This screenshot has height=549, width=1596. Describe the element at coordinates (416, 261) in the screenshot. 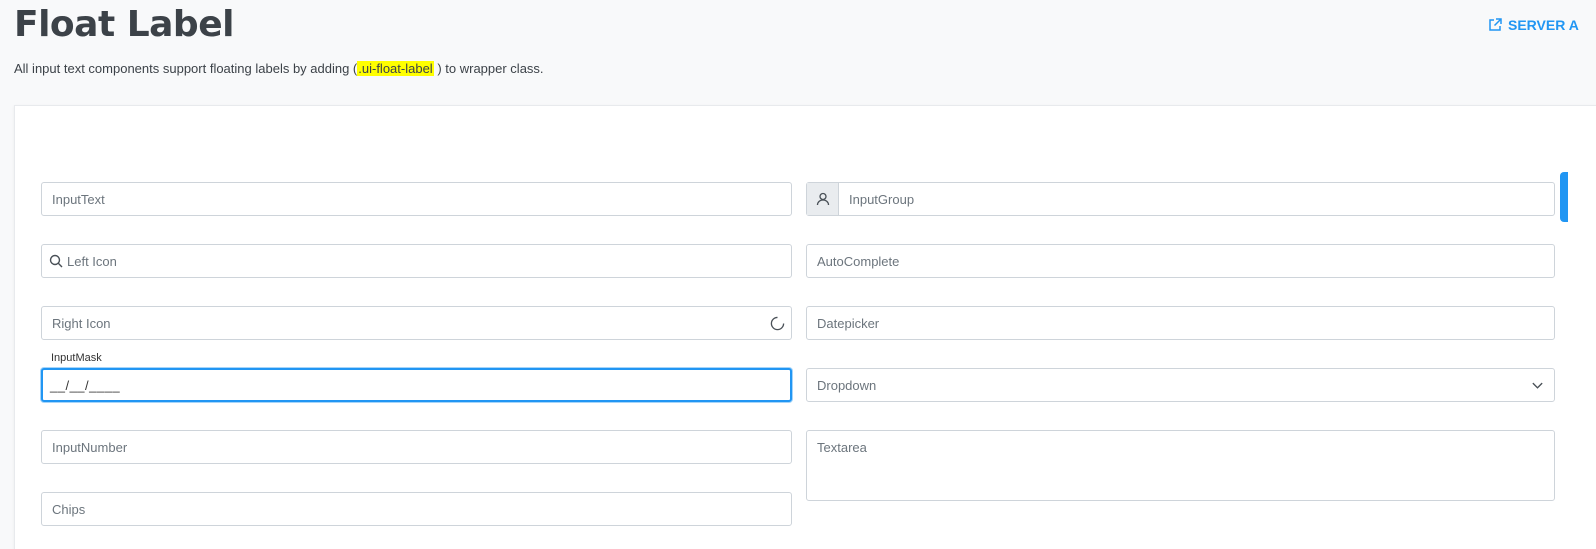

I see `left-icon-field: Left Icon` at that location.